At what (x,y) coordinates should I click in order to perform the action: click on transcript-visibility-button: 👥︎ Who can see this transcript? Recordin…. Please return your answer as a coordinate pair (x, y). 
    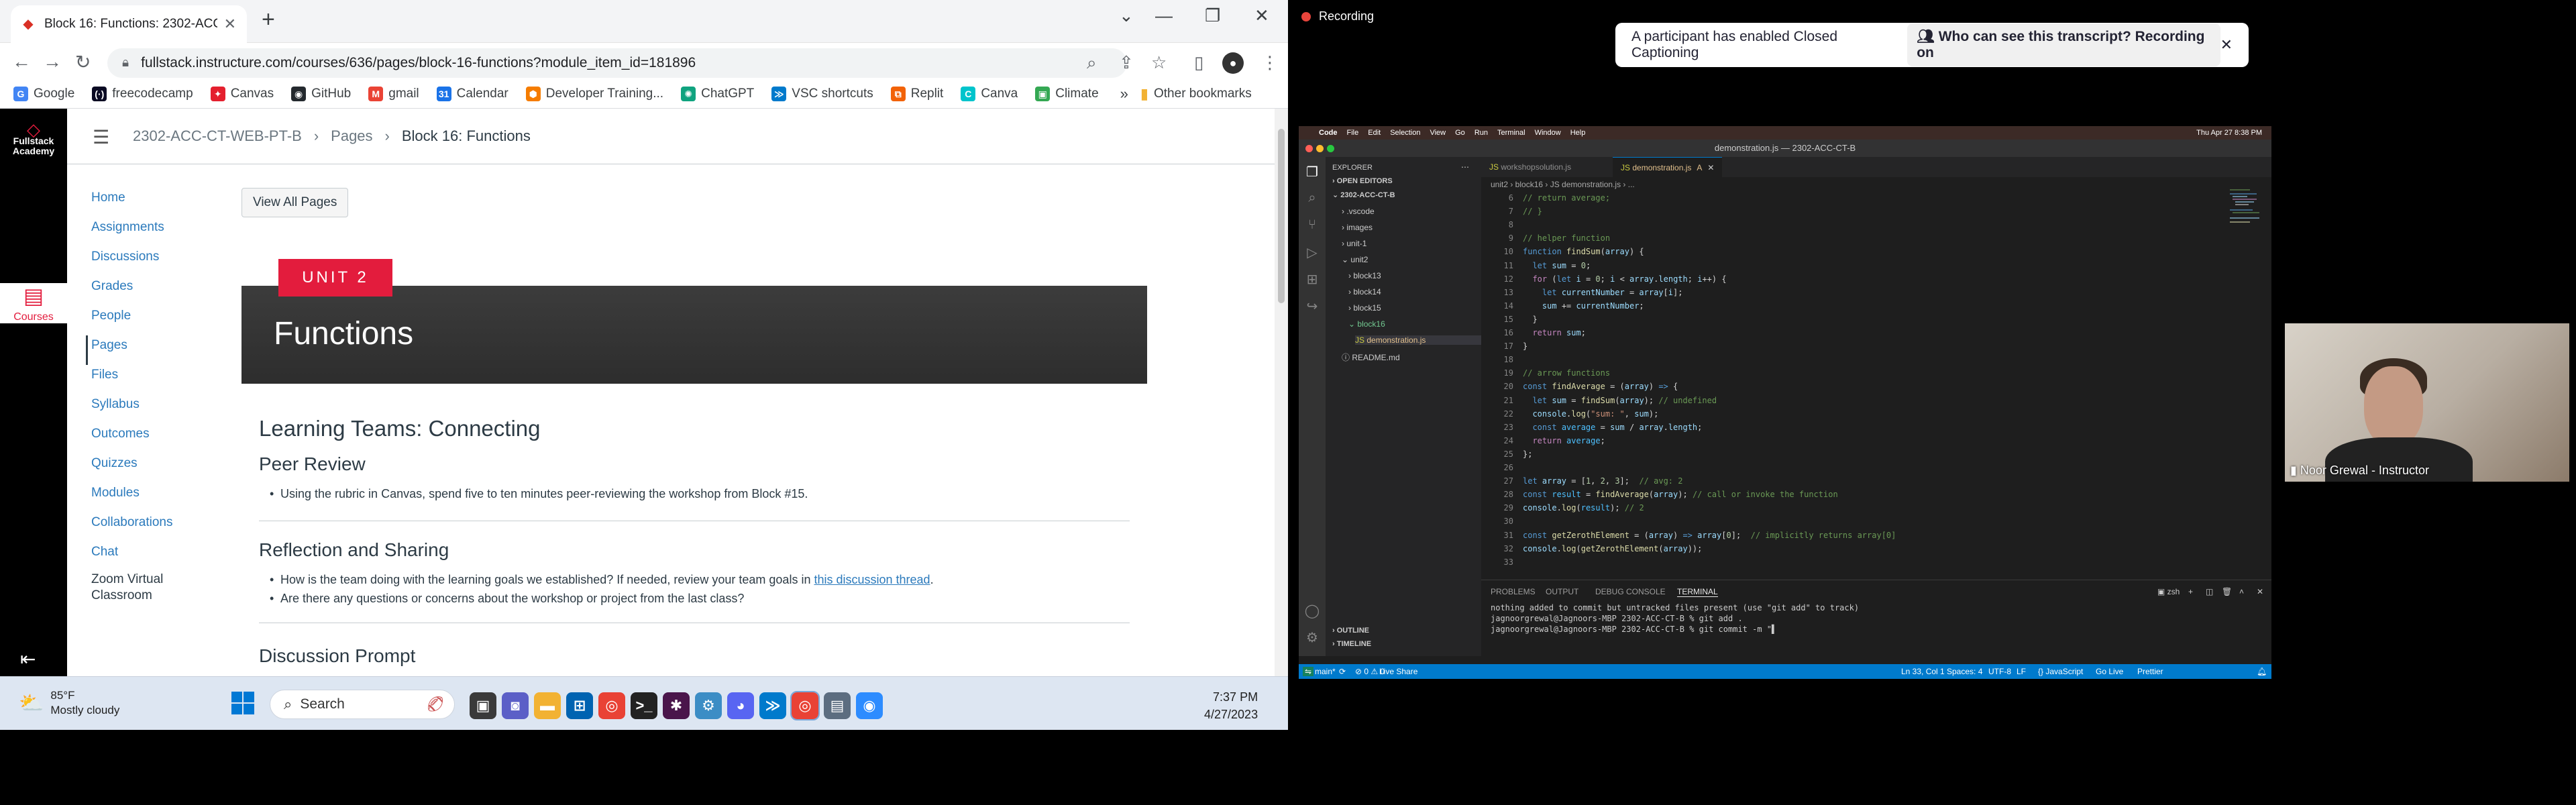
    Looking at the image, I should click on (2063, 44).